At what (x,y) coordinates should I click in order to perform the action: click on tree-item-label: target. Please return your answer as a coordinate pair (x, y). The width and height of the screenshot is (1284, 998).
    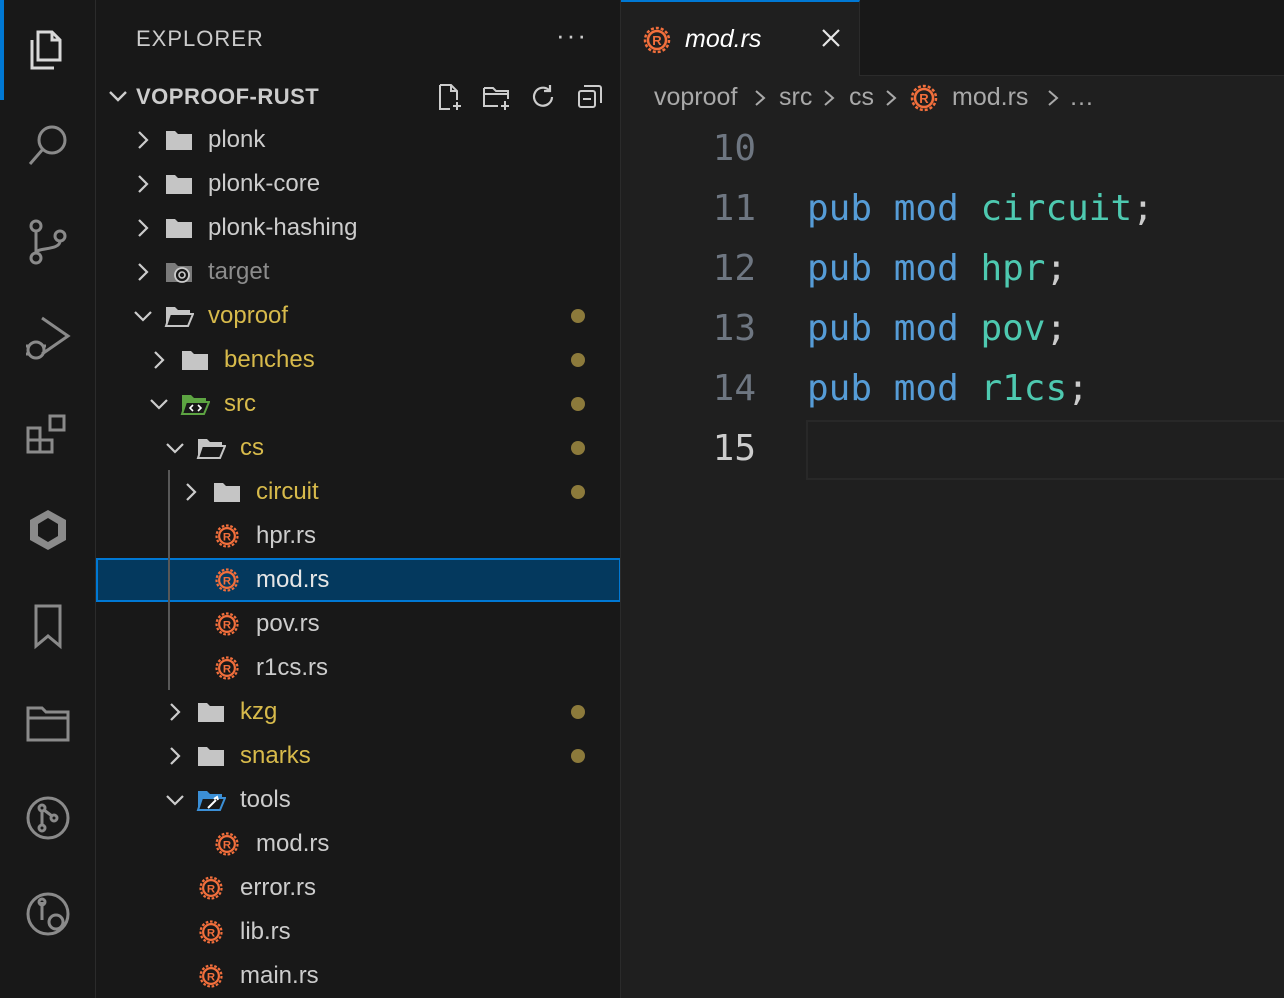
    Looking at the image, I should click on (239, 271).